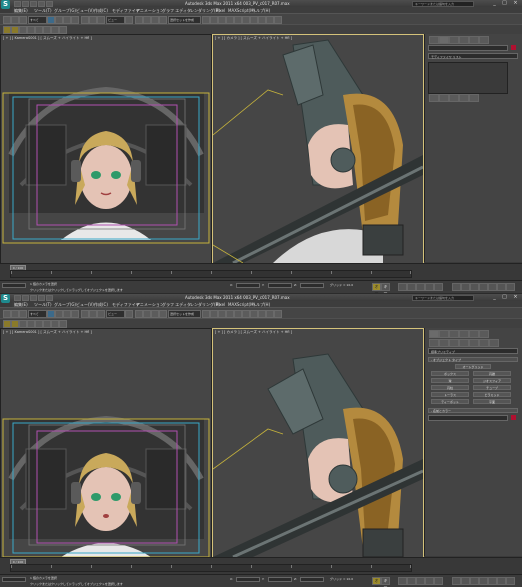  What do you see at coordinates (474, 334) in the screenshot?
I see `display-tab-icon` at bounding box center [474, 334].